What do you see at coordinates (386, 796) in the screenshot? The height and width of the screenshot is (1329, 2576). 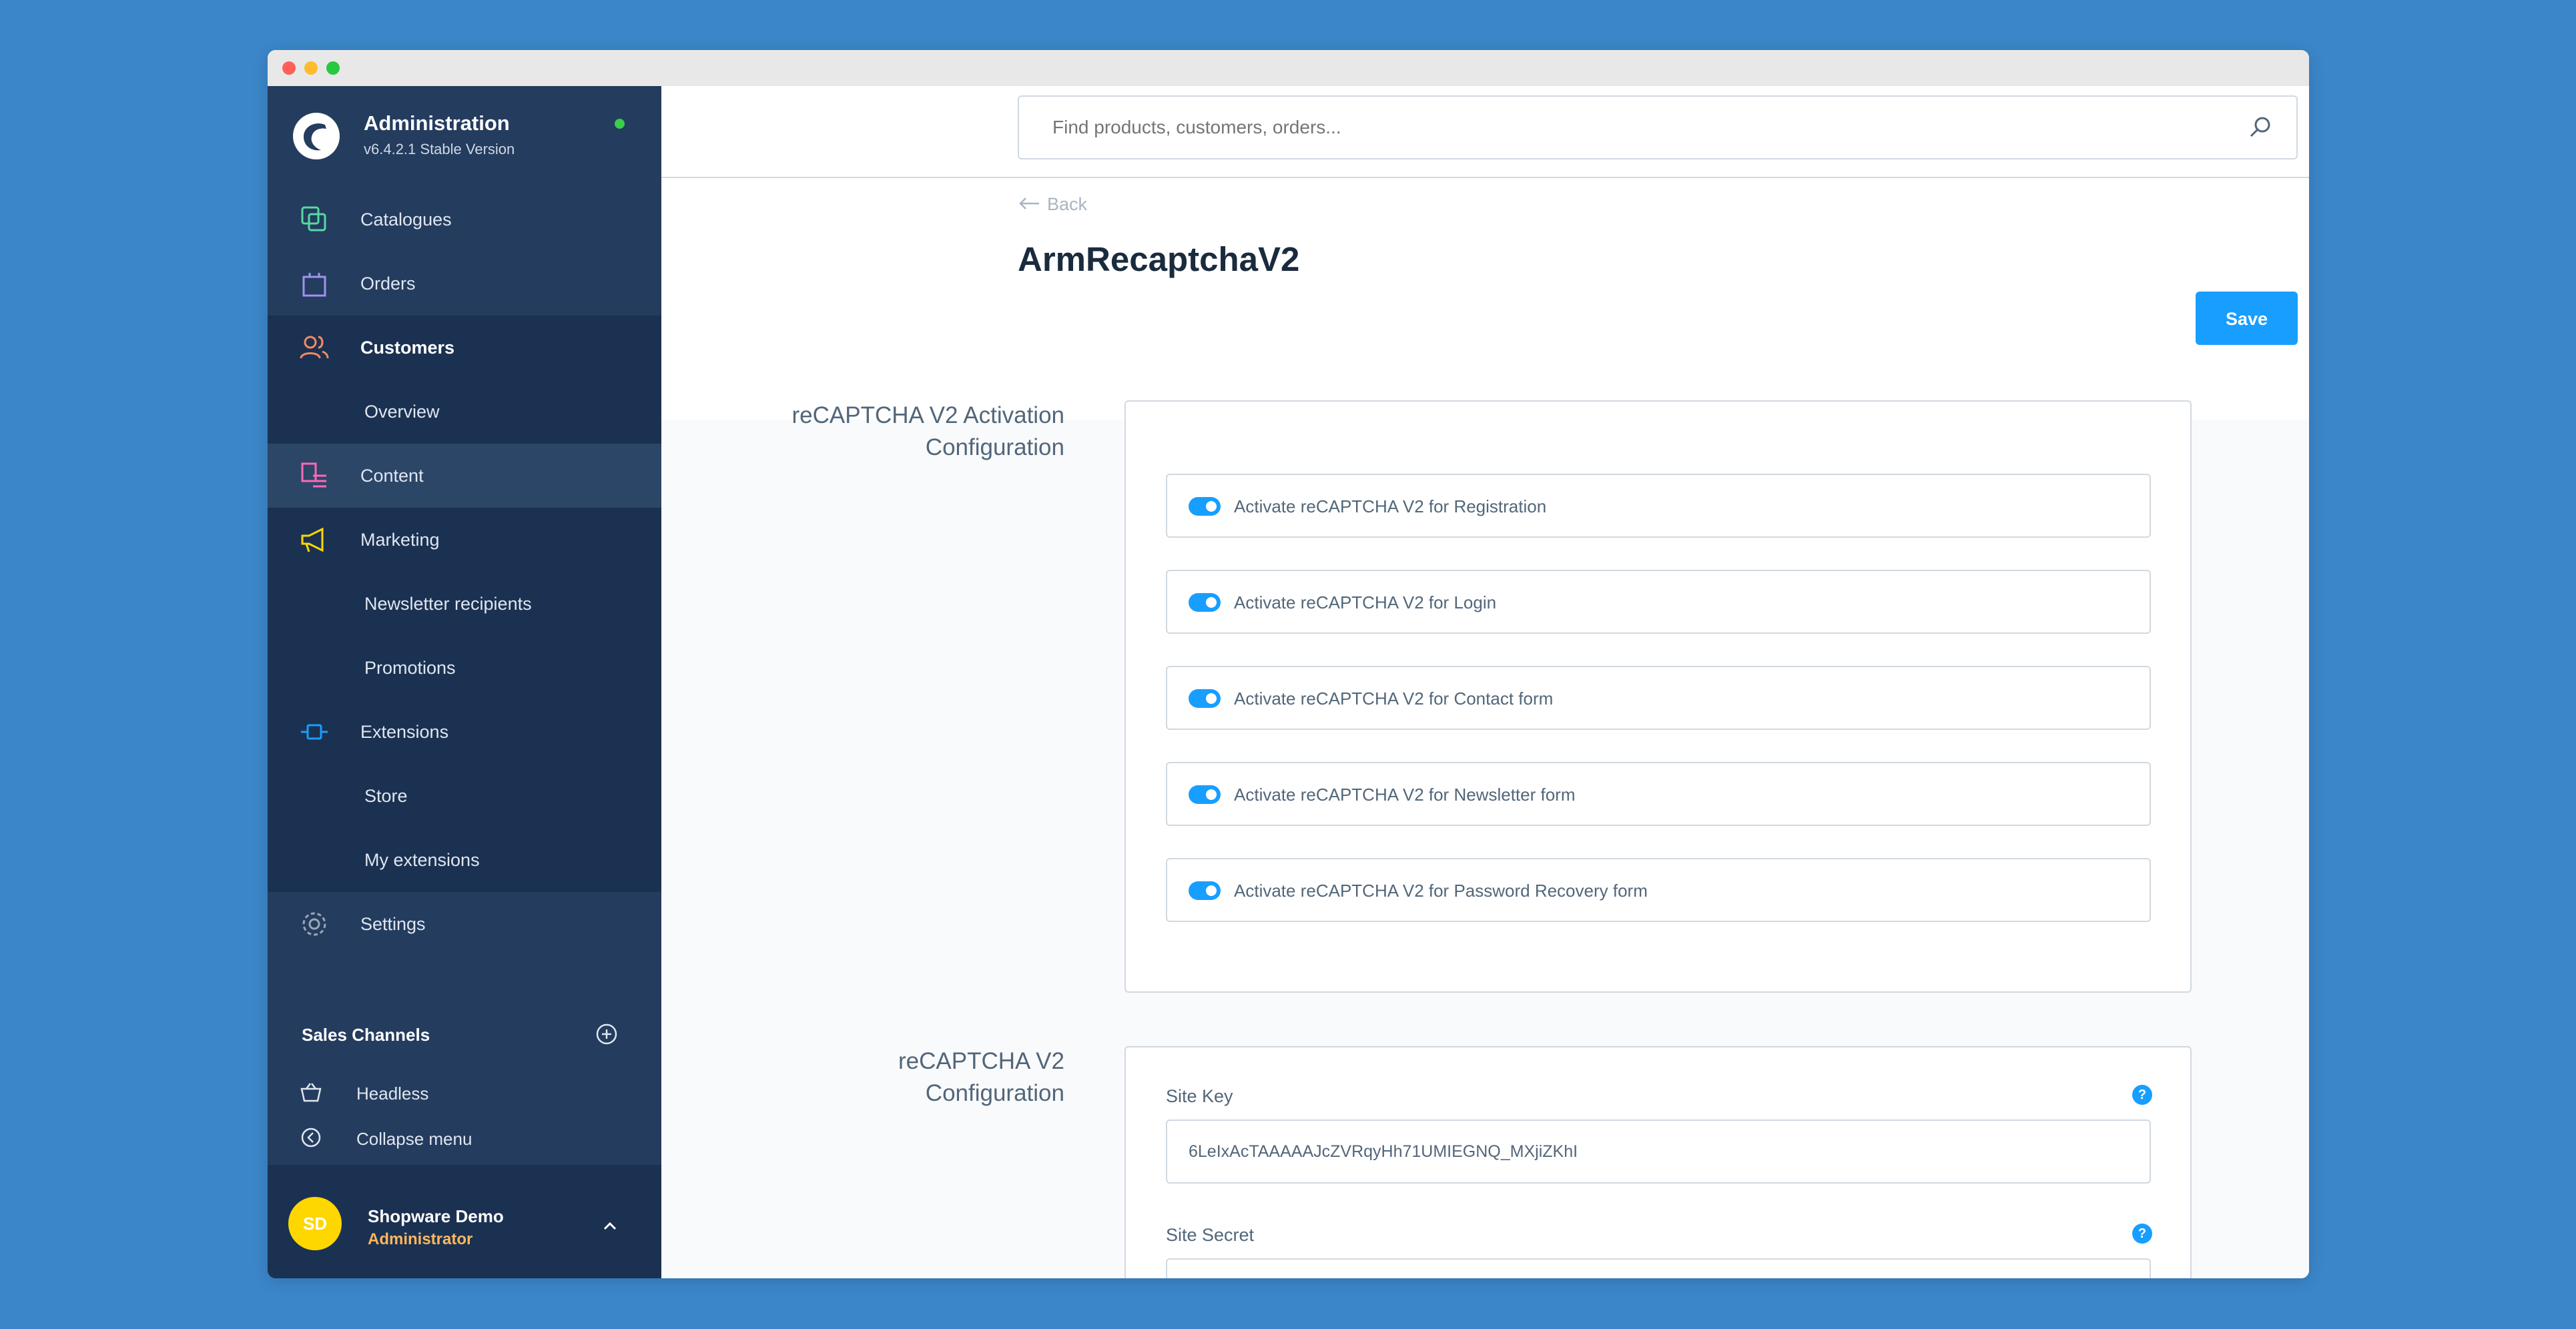 I see `nav-label: Store` at bounding box center [386, 796].